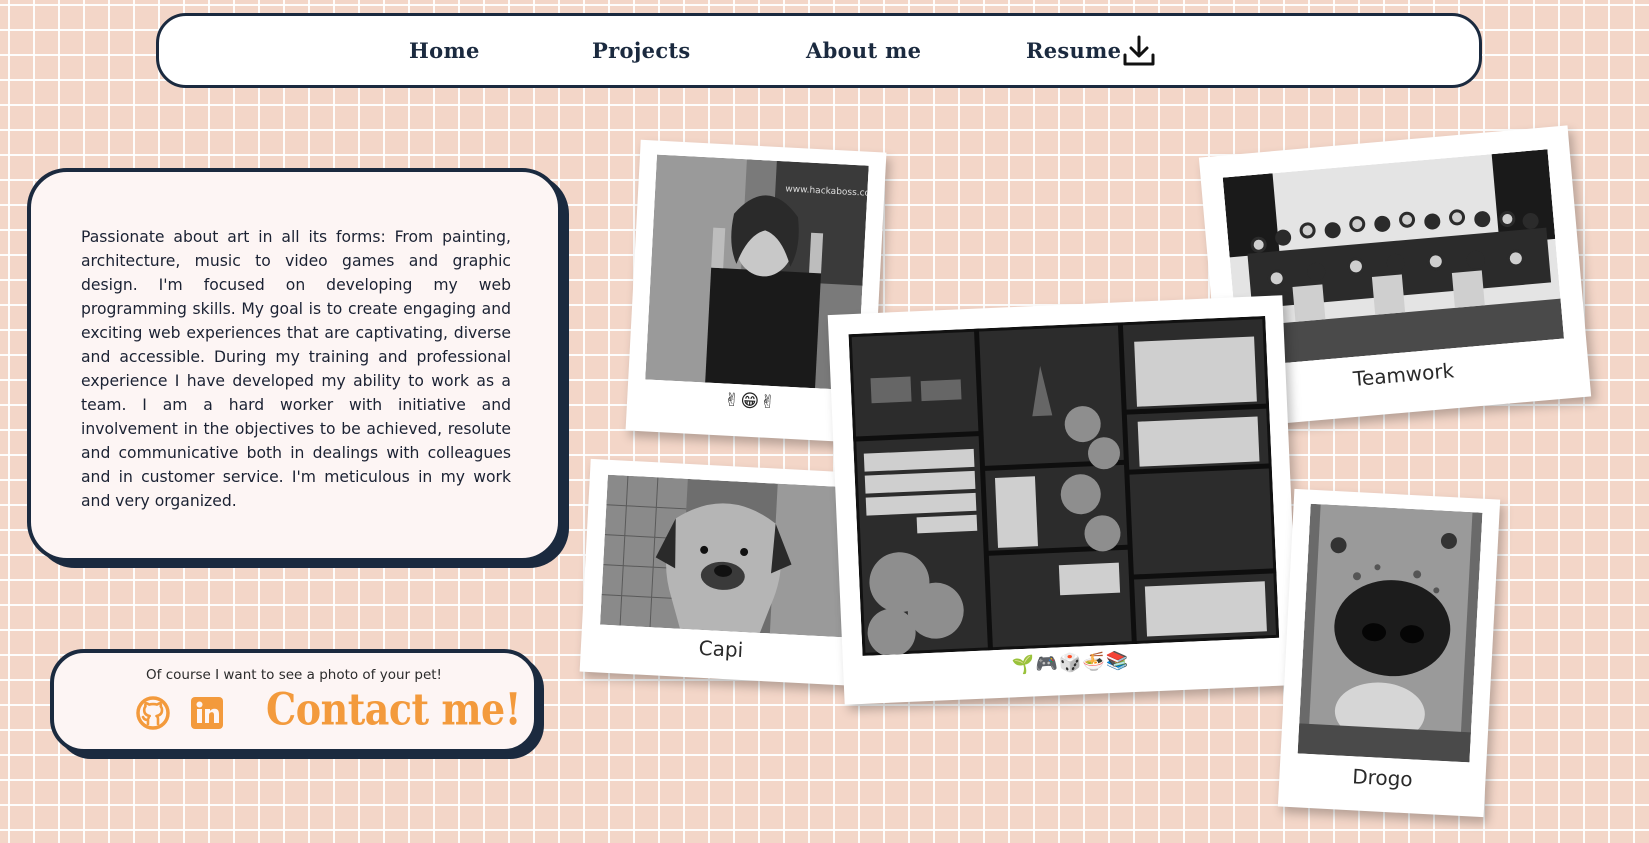 The height and width of the screenshot is (843, 1649). Describe the element at coordinates (1139, 51) in the screenshot. I see `download-icon` at that location.